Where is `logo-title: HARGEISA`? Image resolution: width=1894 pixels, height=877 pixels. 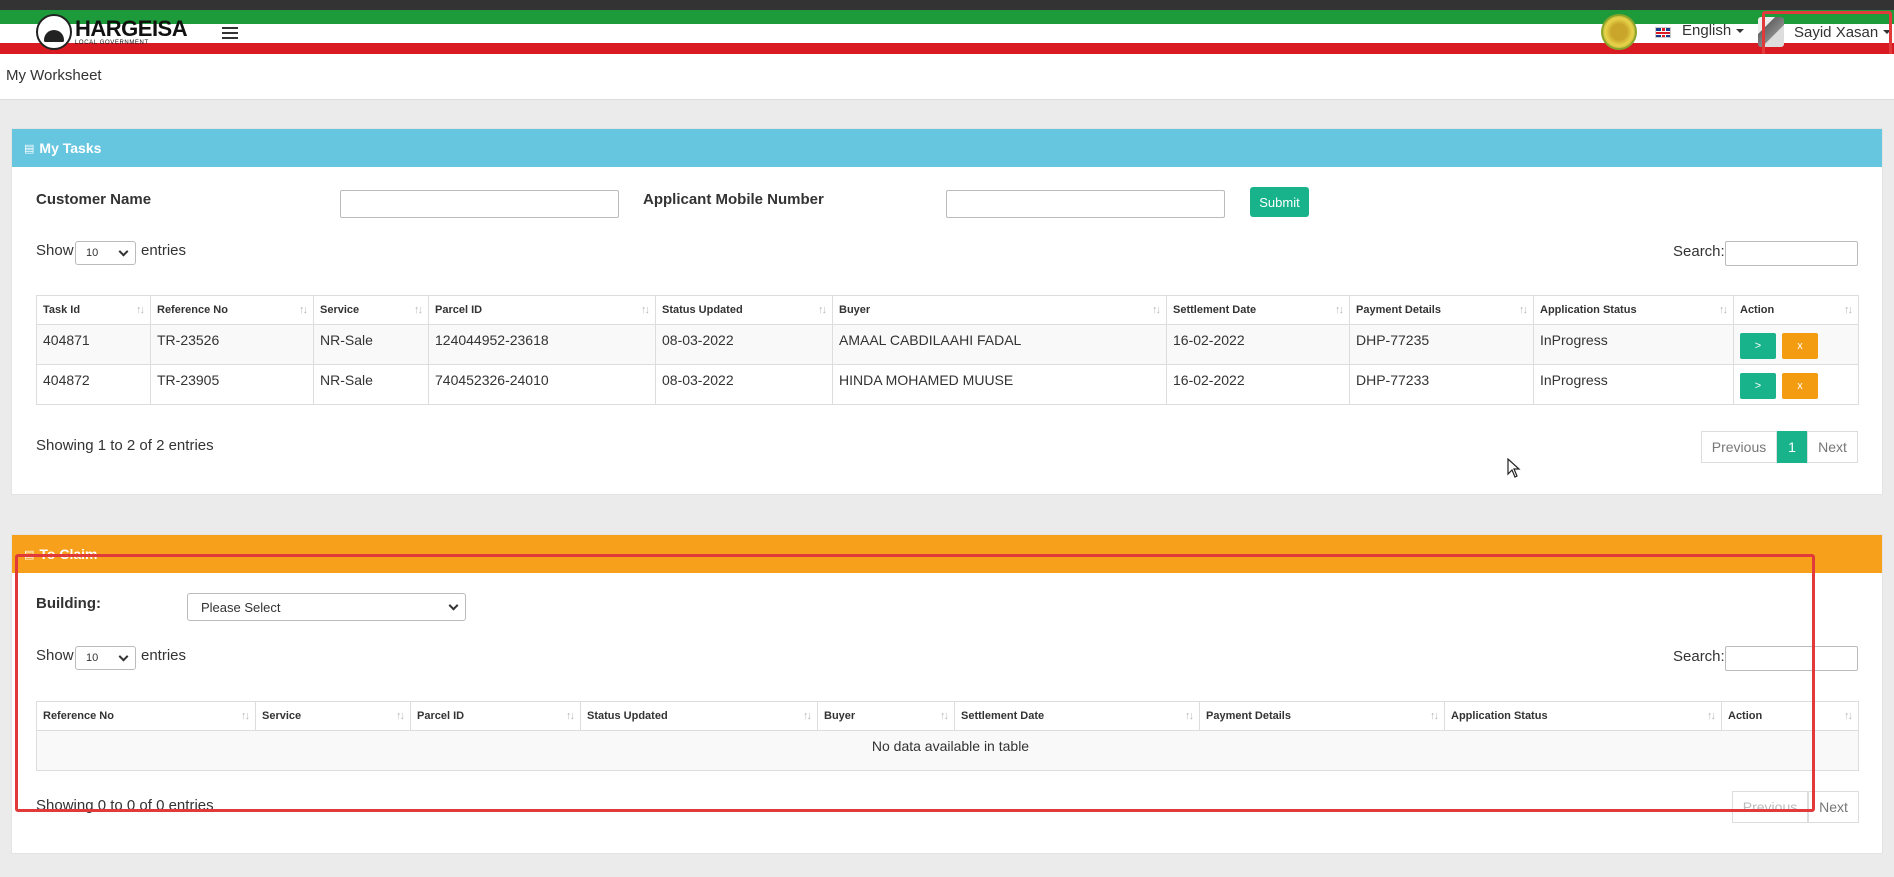 logo-title: HARGEISA is located at coordinates (131, 28).